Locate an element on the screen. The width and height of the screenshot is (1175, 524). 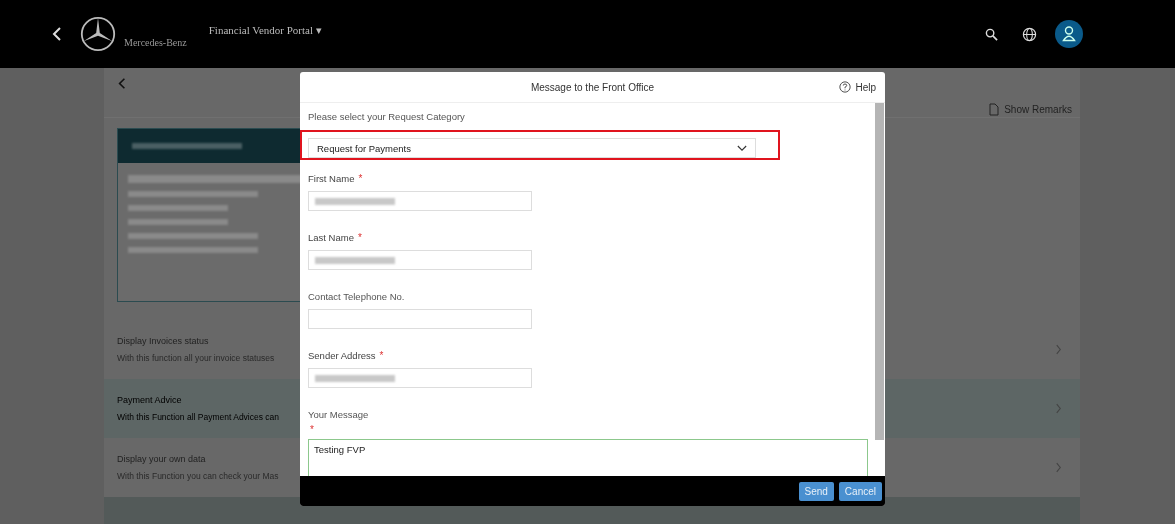
brand-name: Mercedes-Benz is located at coordinates (155, 42).